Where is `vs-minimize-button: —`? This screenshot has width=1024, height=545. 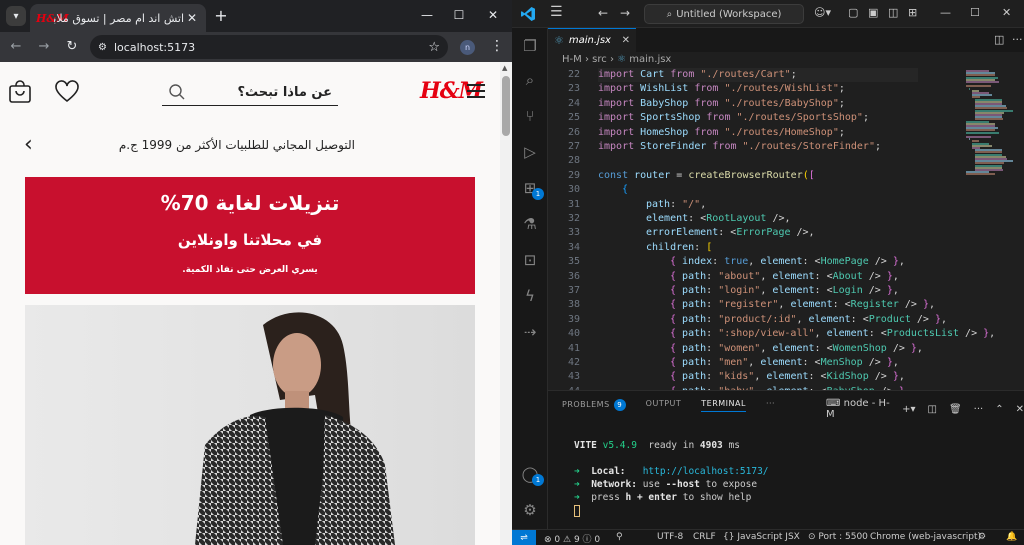
vs-minimize-button: — is located at coordinates (945, 12).